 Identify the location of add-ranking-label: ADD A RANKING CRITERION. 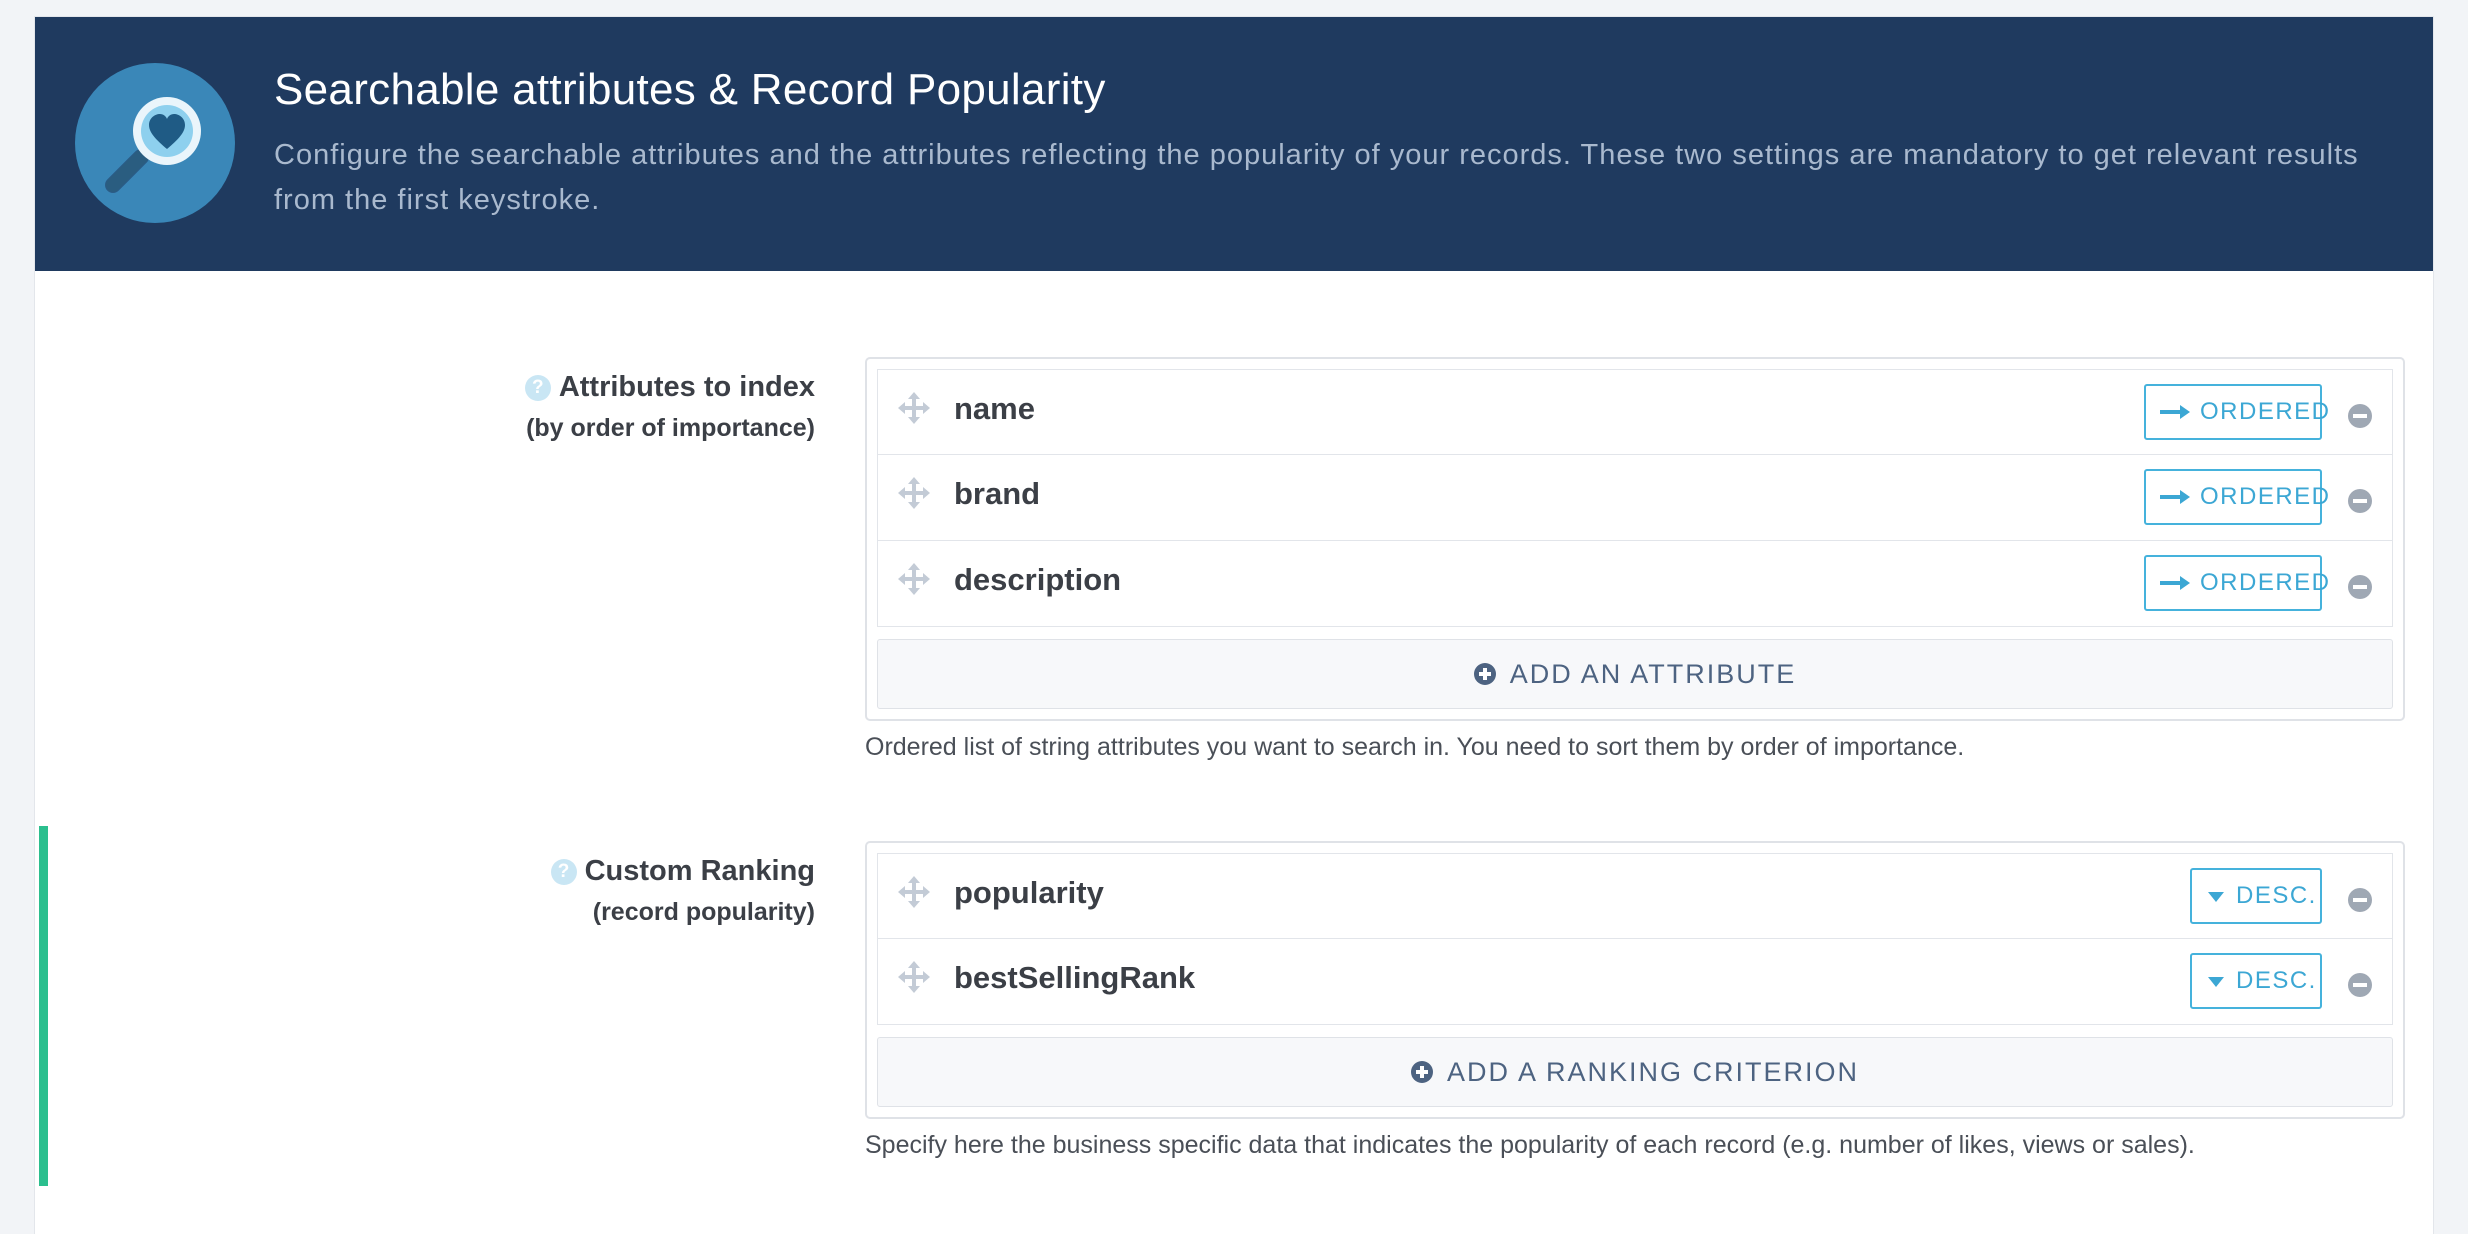
(1653, 1071).